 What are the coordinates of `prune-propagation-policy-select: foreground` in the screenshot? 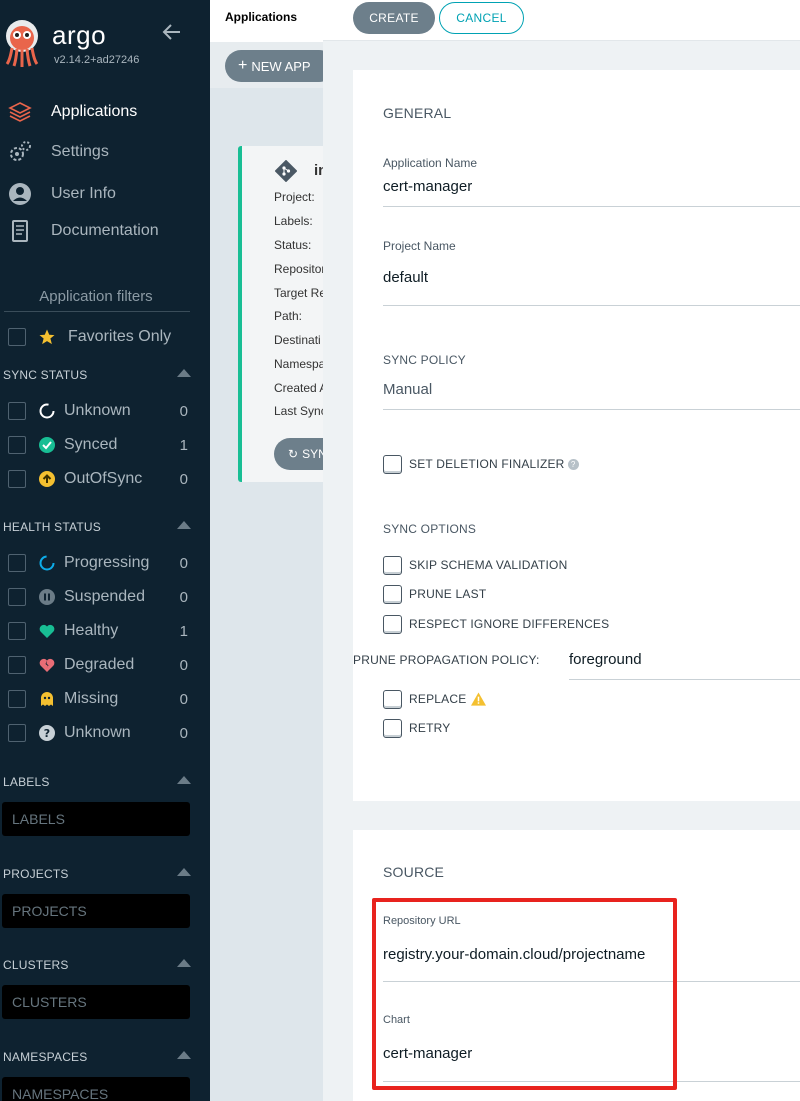 It's located at (605, 659).